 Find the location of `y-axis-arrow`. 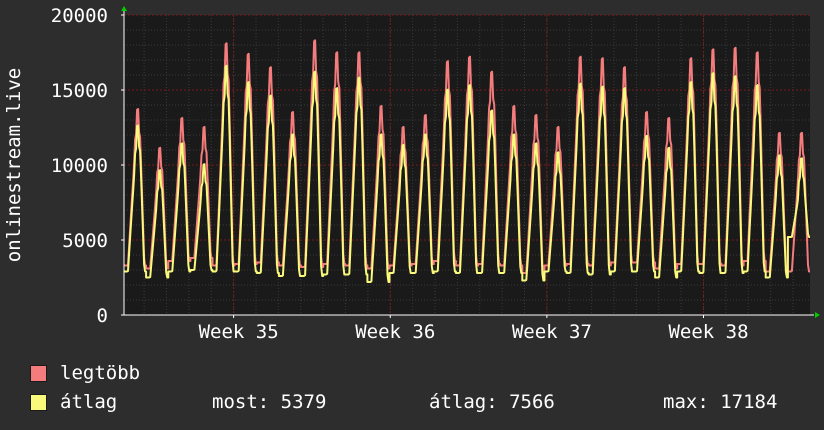

y-axis-arrow is located at coordinates (124, 8).